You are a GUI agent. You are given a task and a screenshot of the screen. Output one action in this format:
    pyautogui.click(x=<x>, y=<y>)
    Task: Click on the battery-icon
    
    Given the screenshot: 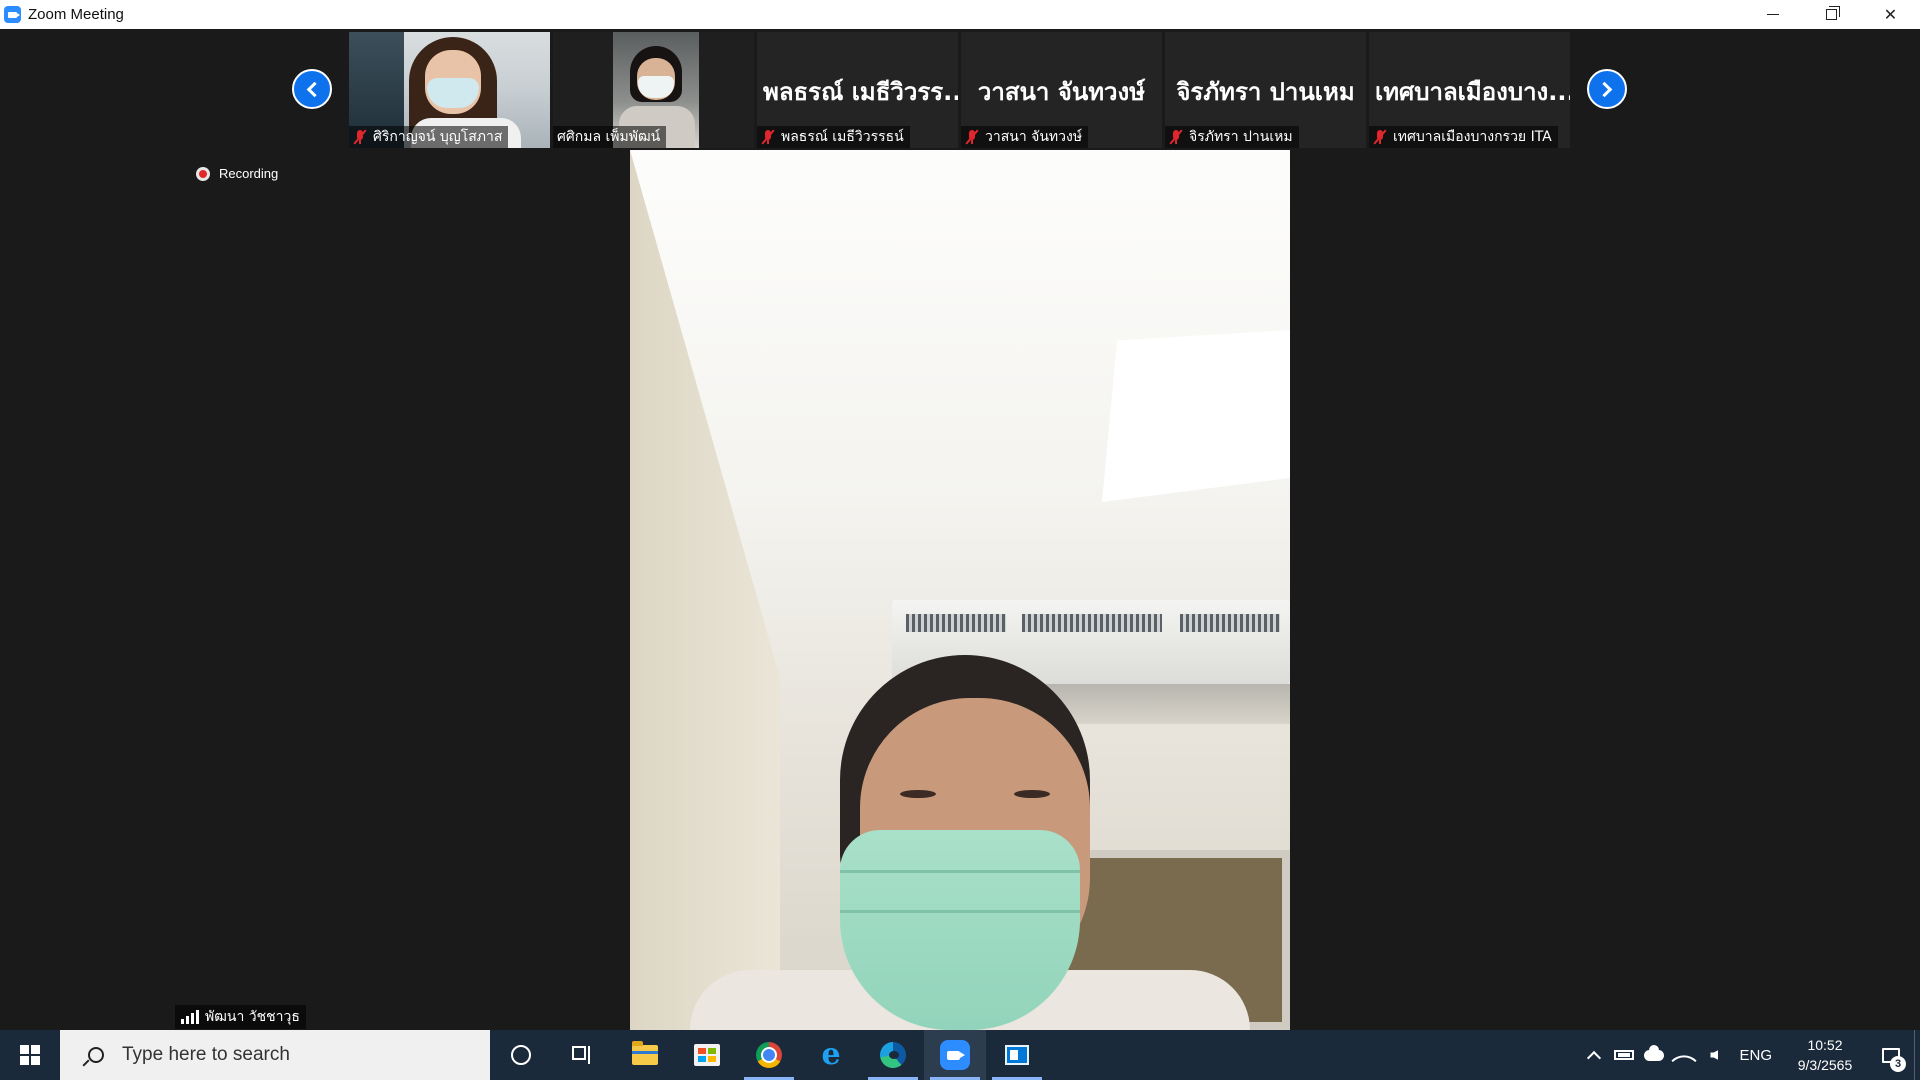 What is the action you would take?
    pyautogui.click(x=1624, y=1055)
    